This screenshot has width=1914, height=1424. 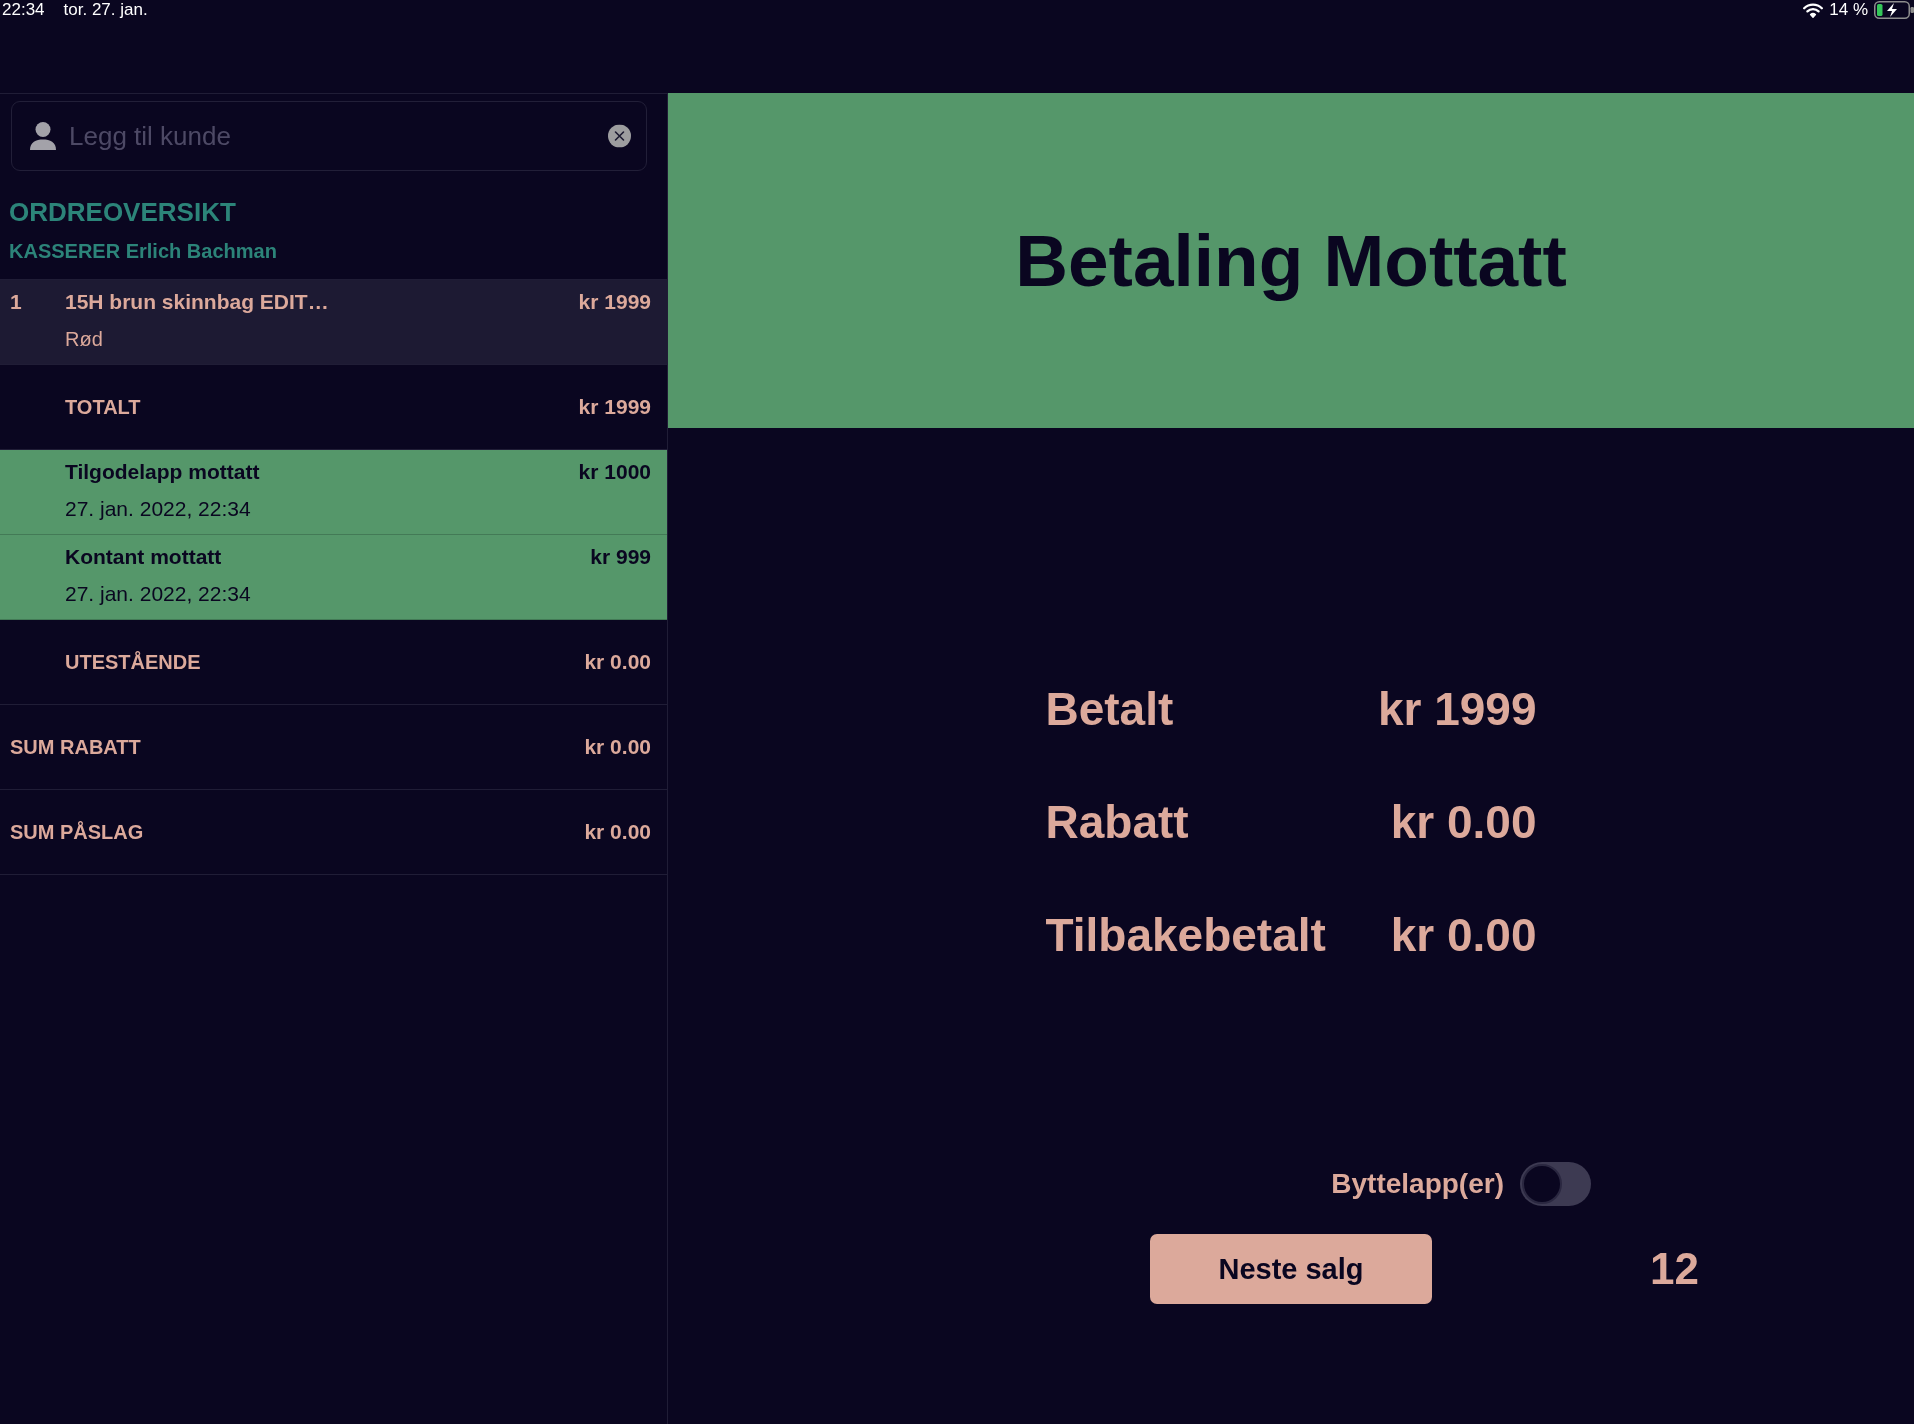 What do you see at coordinates (123, 212) in the screenshot?
I see `order-overview-title: ORDREOVERSIKT` at bounding box center [123, 212].